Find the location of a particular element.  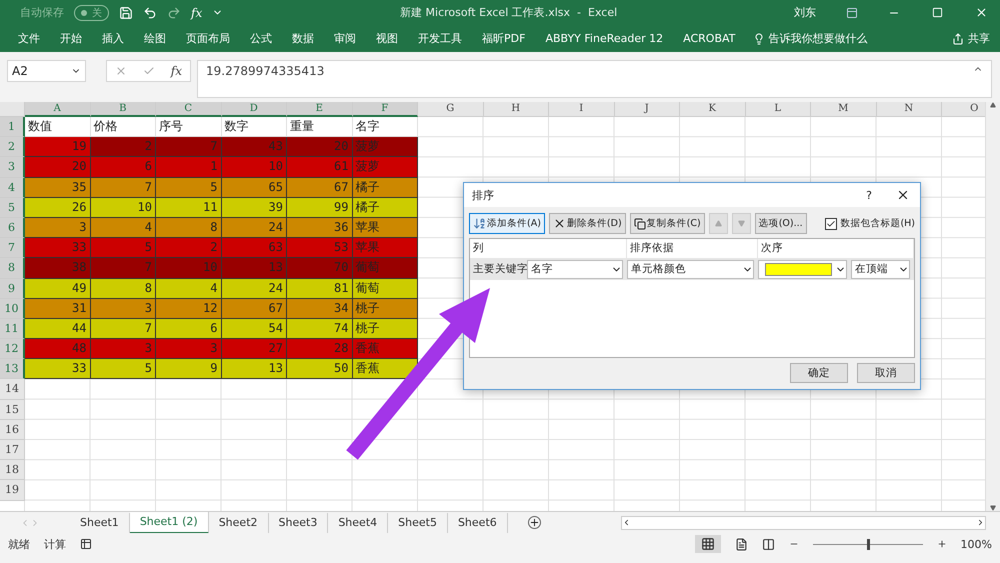

ribbon-tab: ABBYY FineReader 12 is located at coordinates (604, 38).